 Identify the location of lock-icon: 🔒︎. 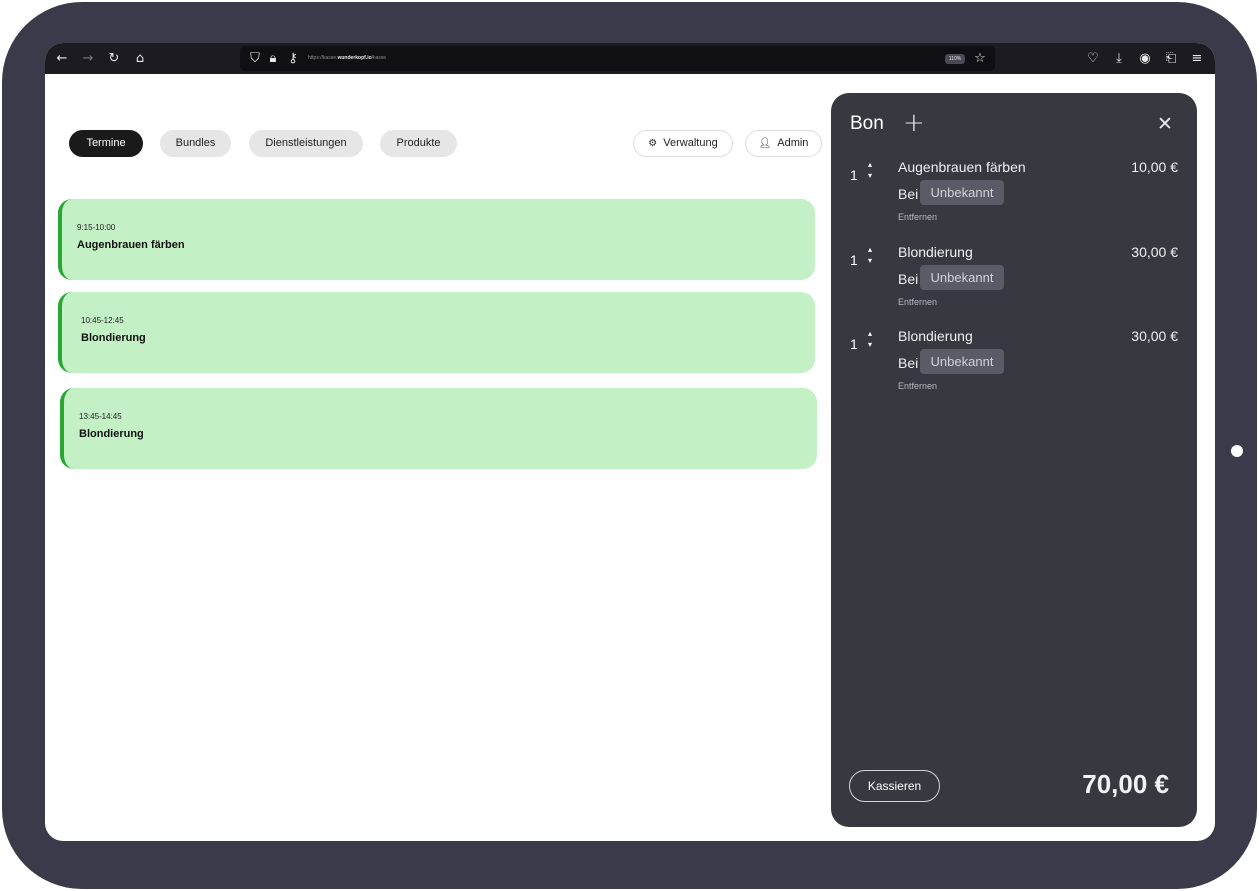
(273, 58).